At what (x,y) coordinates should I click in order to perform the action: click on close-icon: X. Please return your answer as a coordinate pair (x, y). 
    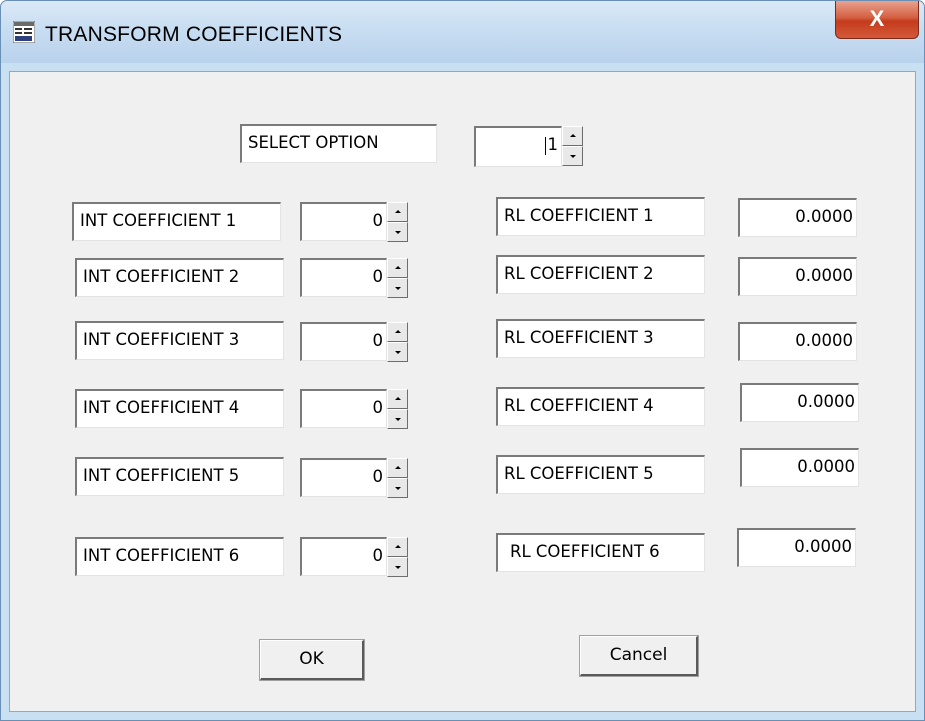
    Looking at the image, I should click on (877, 18).